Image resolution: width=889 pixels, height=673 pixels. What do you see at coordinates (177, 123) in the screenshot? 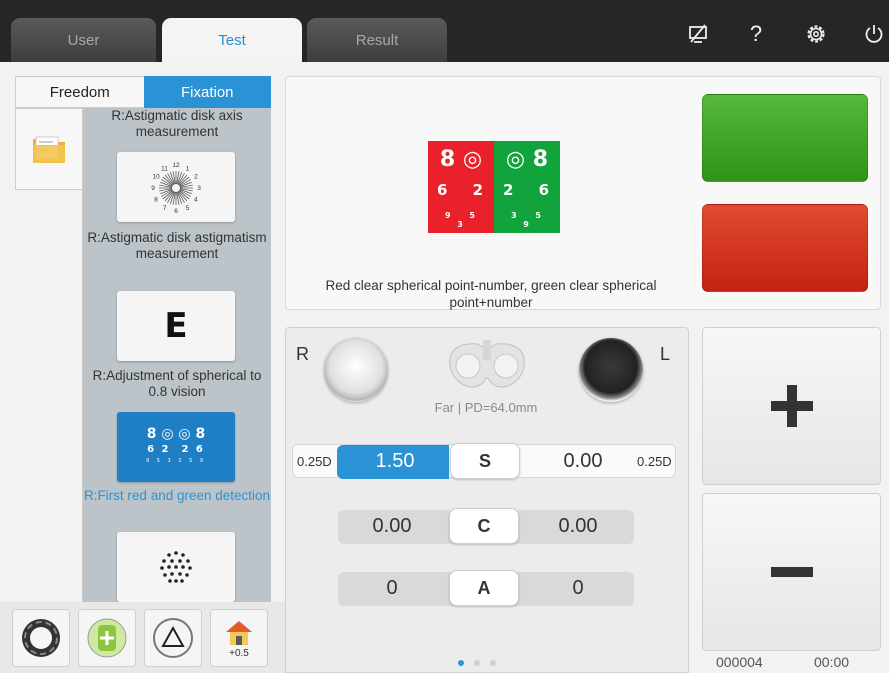
I see `list-item-label: R:Astigmatic disk axis measurement` at bounding box center [177, 123].